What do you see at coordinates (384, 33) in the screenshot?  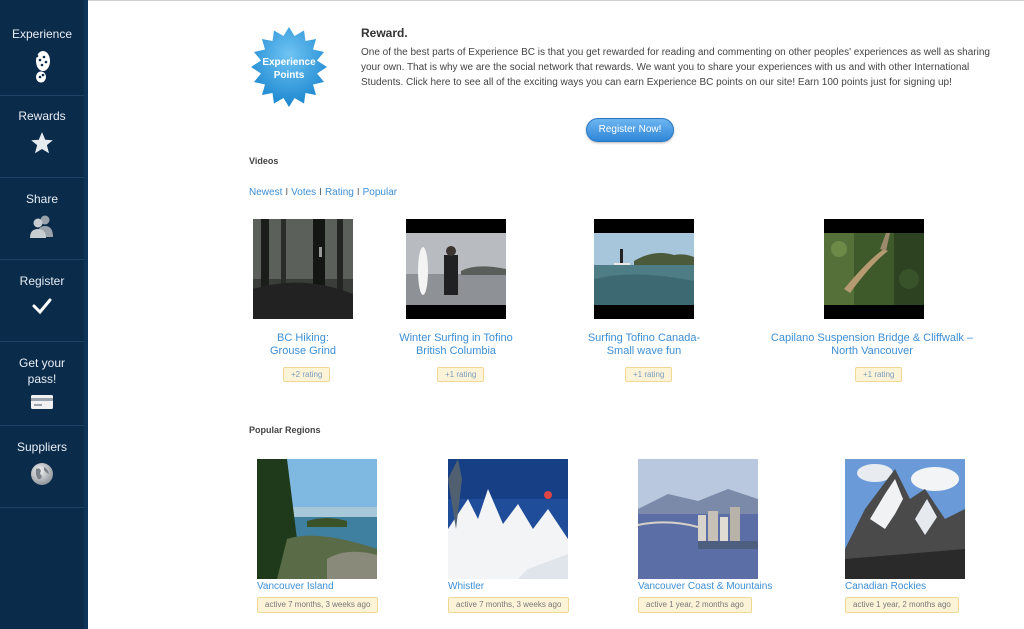 I see `reward-title: Reward.` at bounding box center [384, 33].